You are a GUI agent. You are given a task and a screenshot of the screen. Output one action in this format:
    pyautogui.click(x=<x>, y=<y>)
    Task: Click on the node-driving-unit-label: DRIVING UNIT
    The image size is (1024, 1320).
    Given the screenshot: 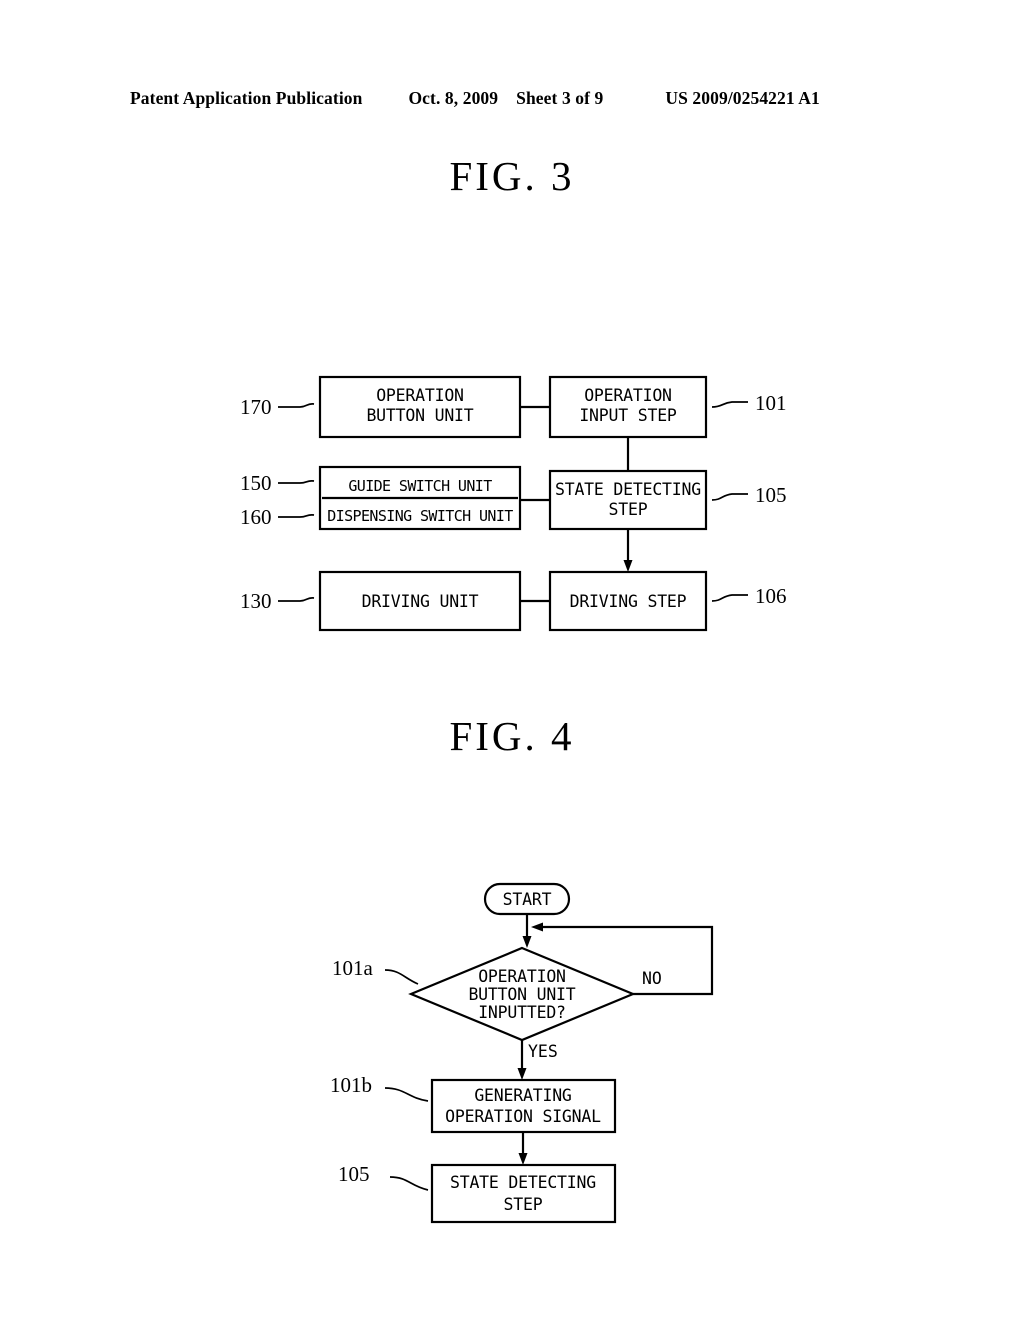 What is the action you would take?
    pyautogui.click(x=420, y=601)
    